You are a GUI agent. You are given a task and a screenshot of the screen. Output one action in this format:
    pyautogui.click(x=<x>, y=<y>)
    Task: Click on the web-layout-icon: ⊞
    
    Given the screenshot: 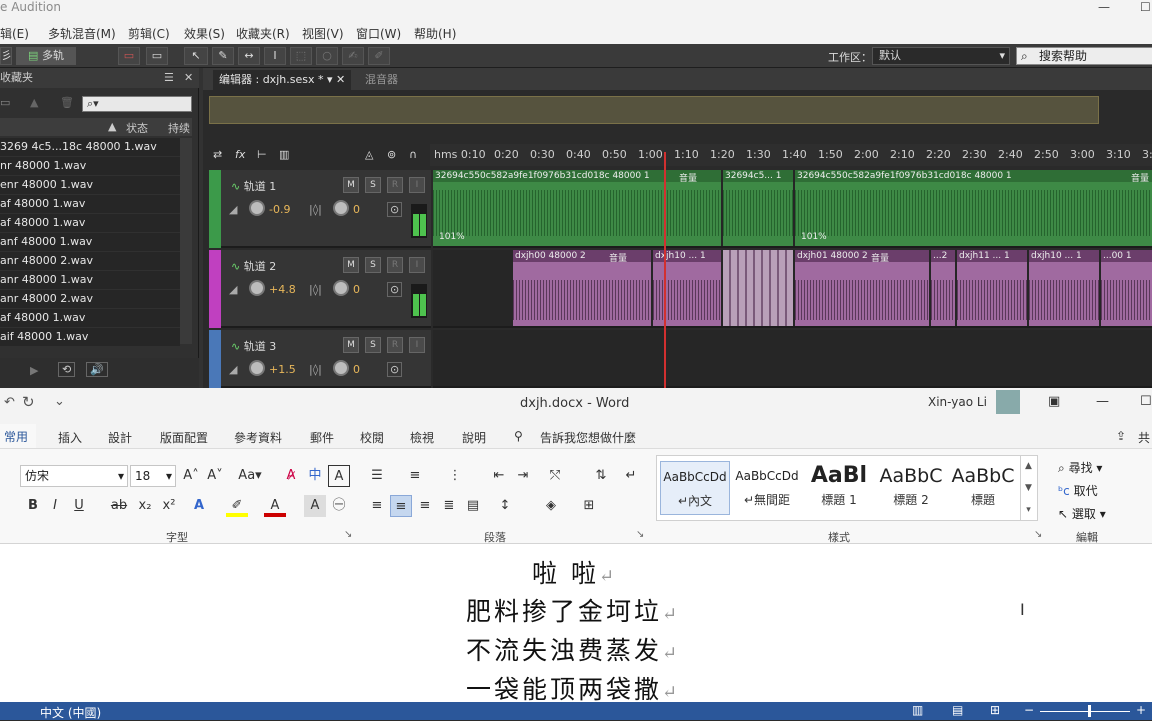 What is the action you would take?
    pyautogui.click(x=995, y=710)
    